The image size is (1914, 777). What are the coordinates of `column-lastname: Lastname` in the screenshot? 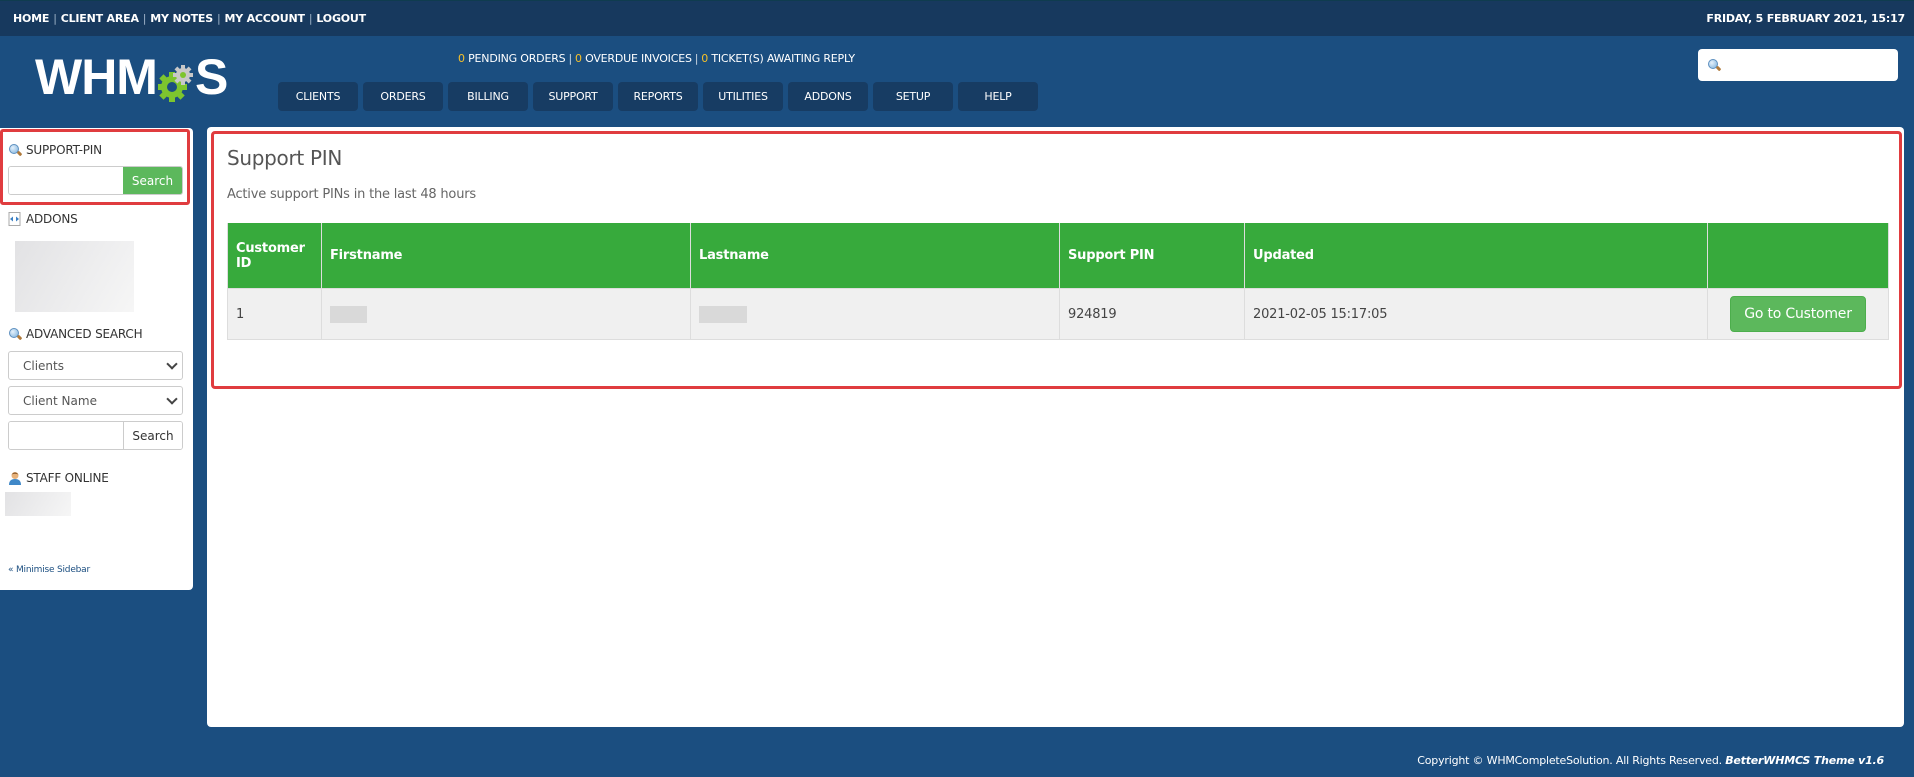 It's located at (875, 256).